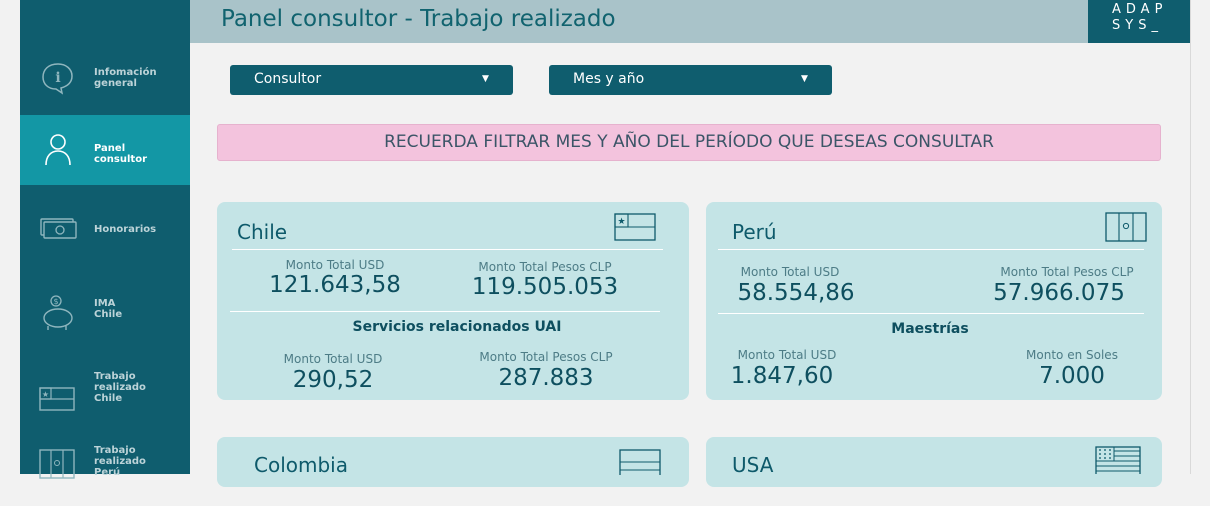  I want to click on sidebar-item-label: Infomación general, so click(125, 78).